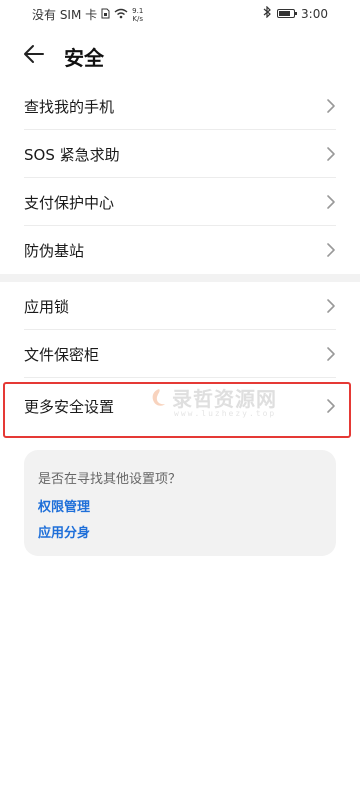 The width and height of the screenshot is (360, 800). Describe the element at coordinates (69, 107) in the screenshot. I see `item-label: 查找我的手机` at that location.